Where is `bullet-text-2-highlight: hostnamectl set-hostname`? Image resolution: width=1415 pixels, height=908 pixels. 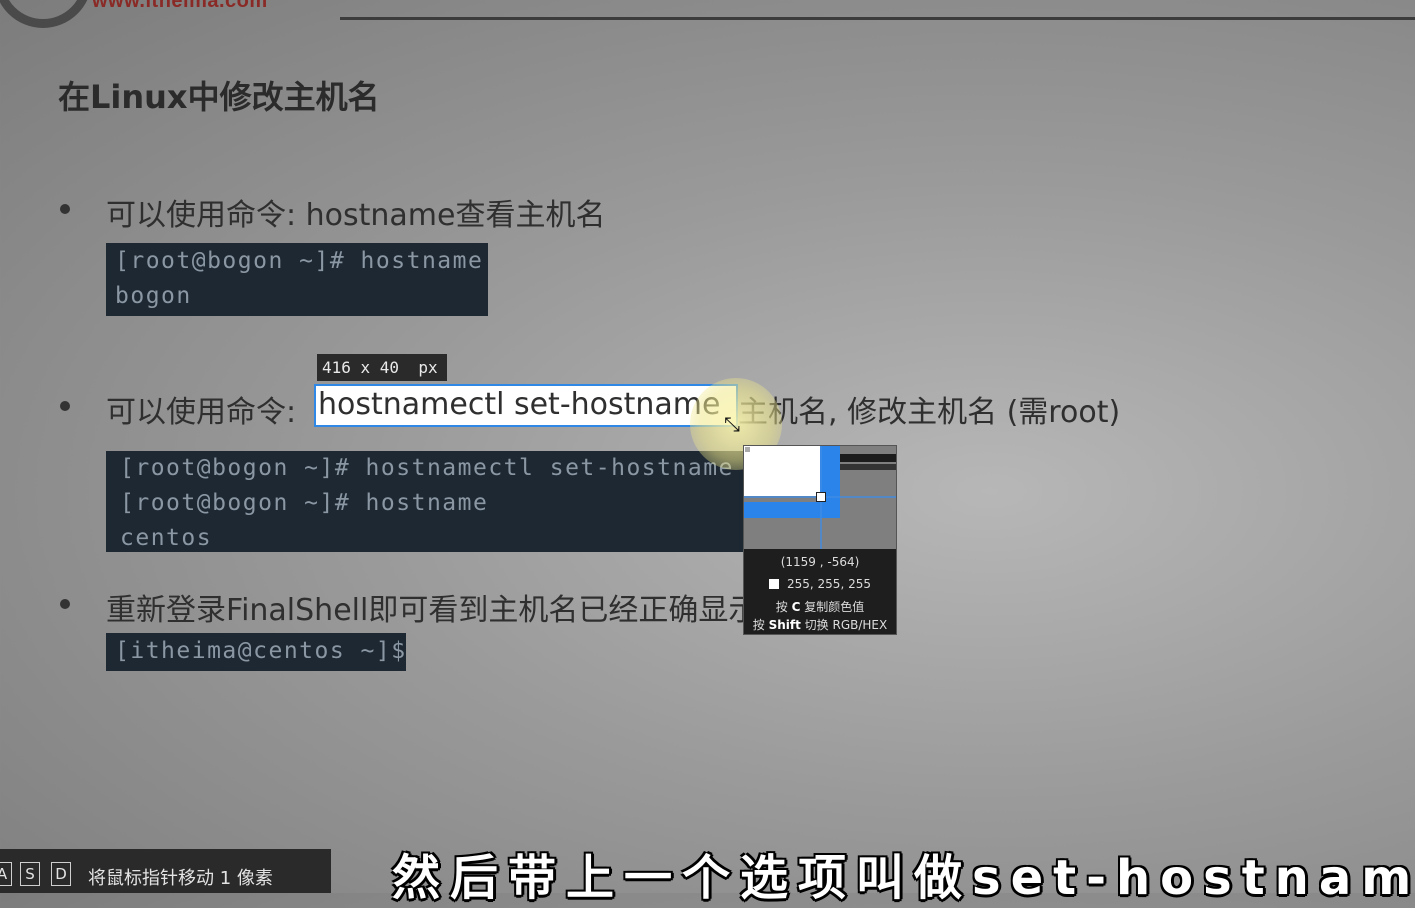 bullet-text-2-highlight: hostnamectl set-hostname is located at coordinates (519, 404).